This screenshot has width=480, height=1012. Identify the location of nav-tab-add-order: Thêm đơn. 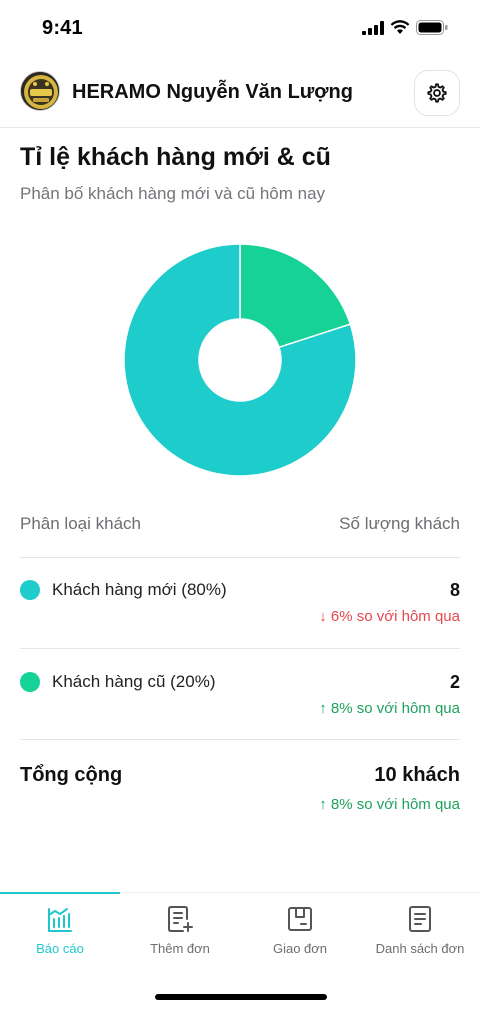
(180, 933).